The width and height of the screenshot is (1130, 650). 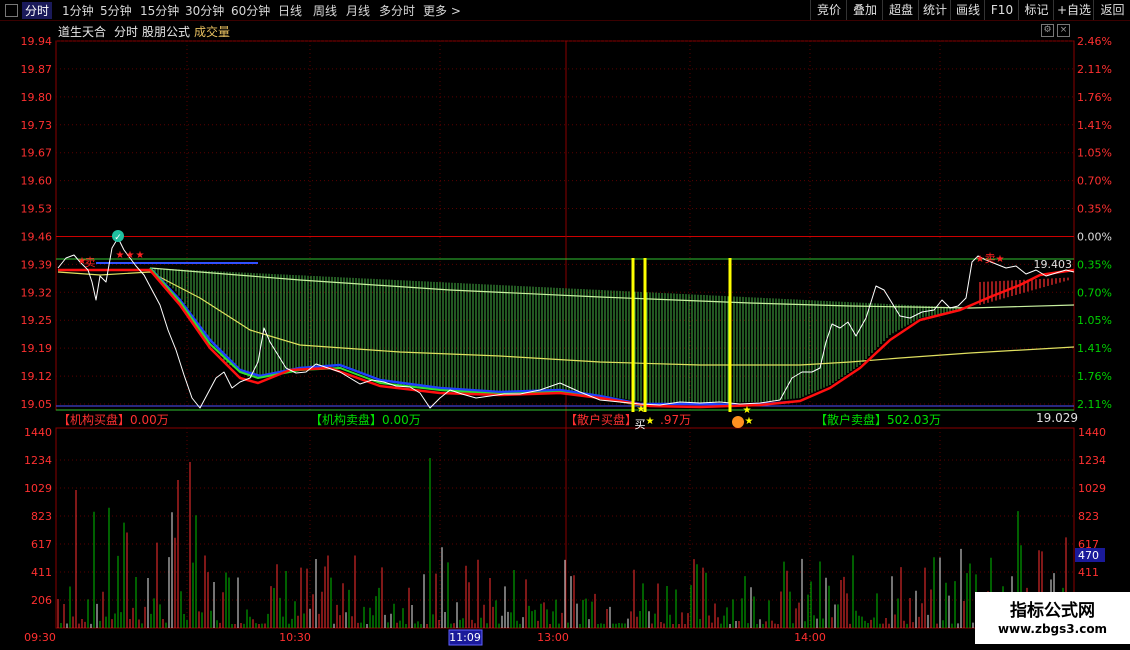 I want to click on volume-axis-label: 617, so click(x=41, y=544).